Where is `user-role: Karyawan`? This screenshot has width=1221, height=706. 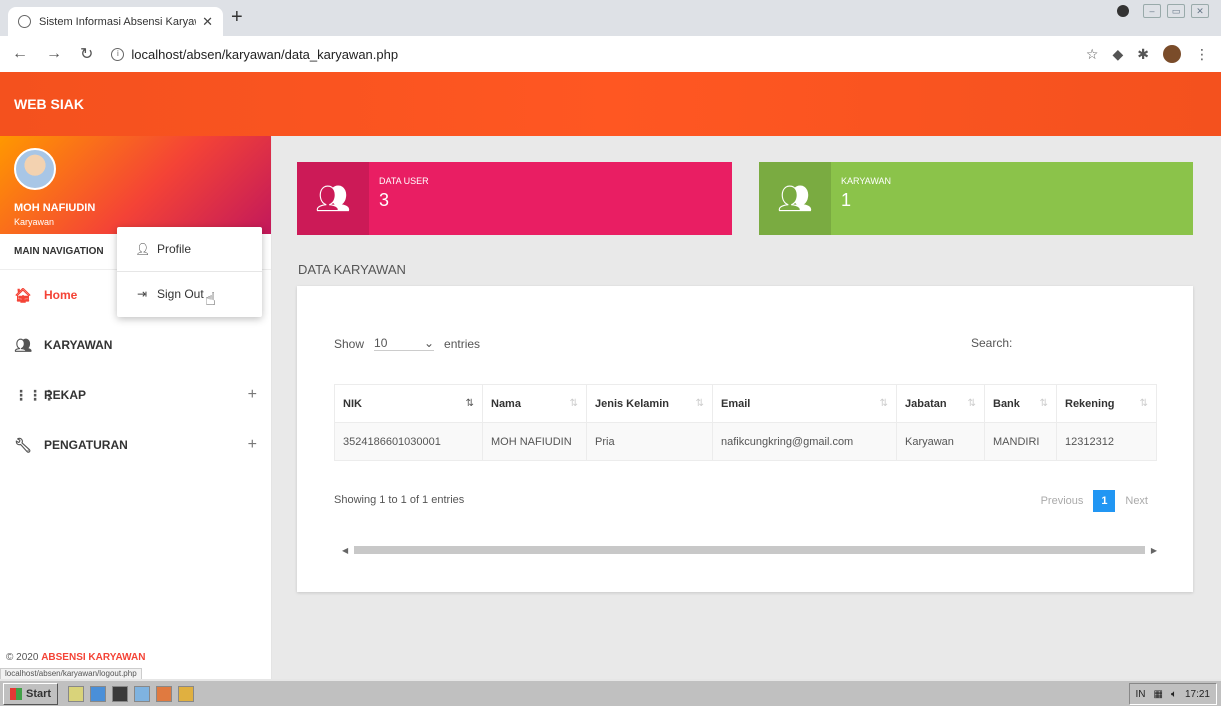
user-role: Karyawan is located at coordinates (34, 222).